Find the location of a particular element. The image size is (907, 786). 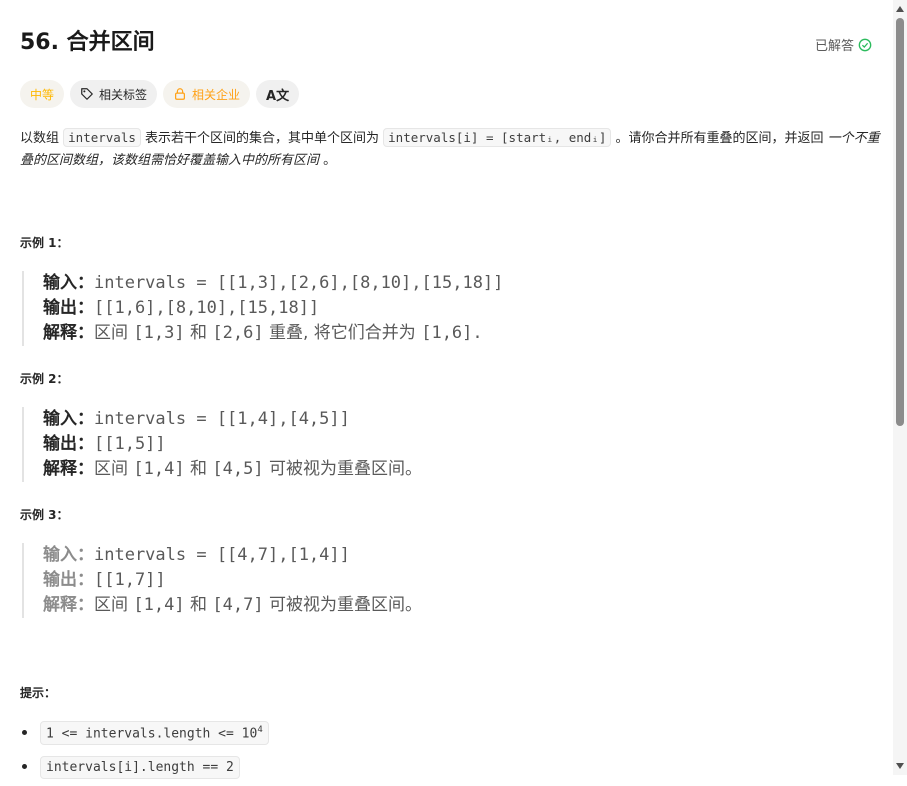

explain-code: [1,3] is located at coordinates (159, 333).